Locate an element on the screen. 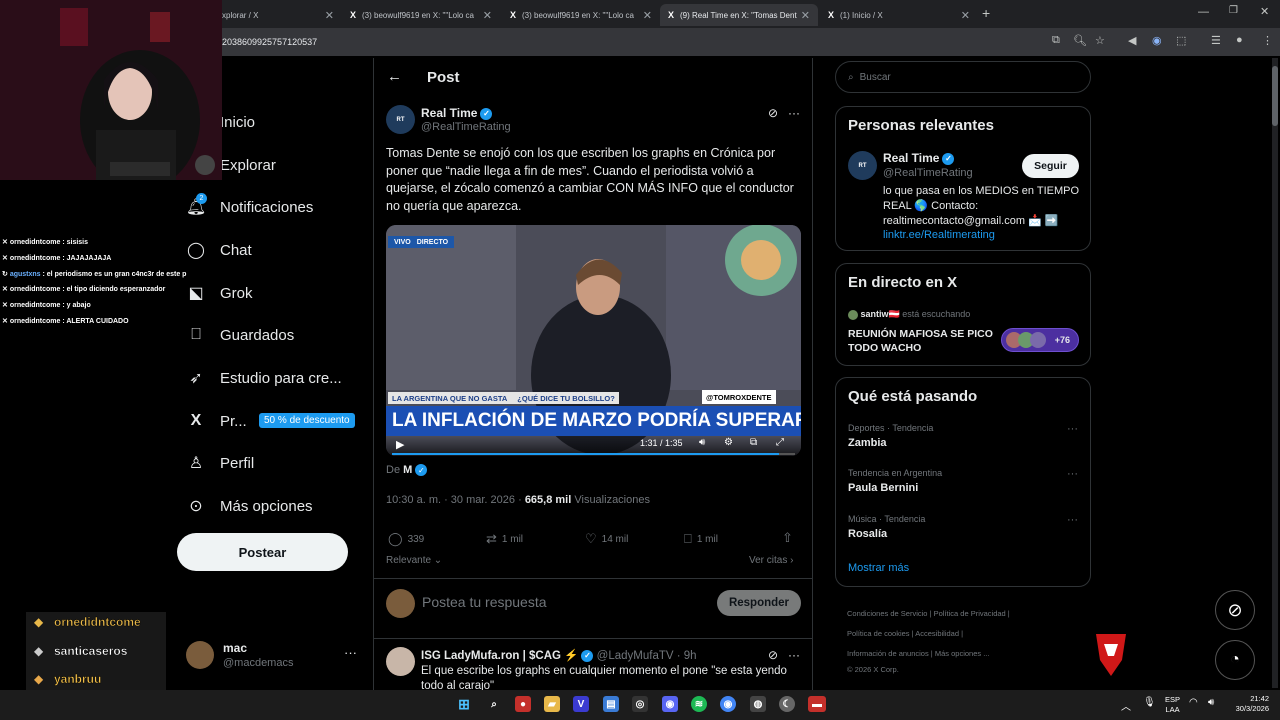 The width and height of the screenshot is (1280, 720). share-icon: ⇧ is located at coordinates (787, 538).